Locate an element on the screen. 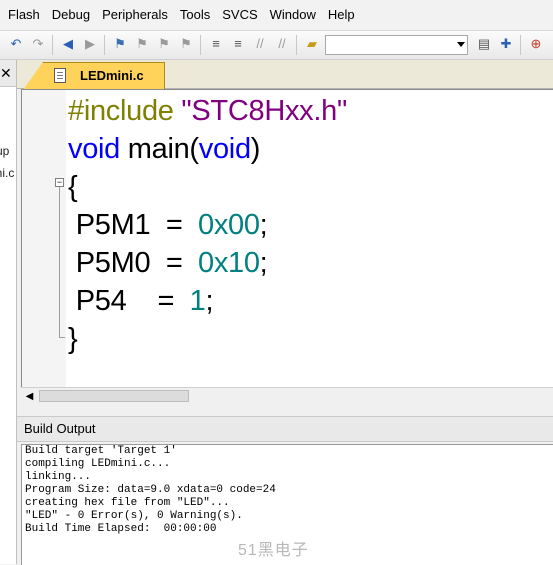 This screenshot has width=553, height=565. fold-line is located at coordinates (59, 262).